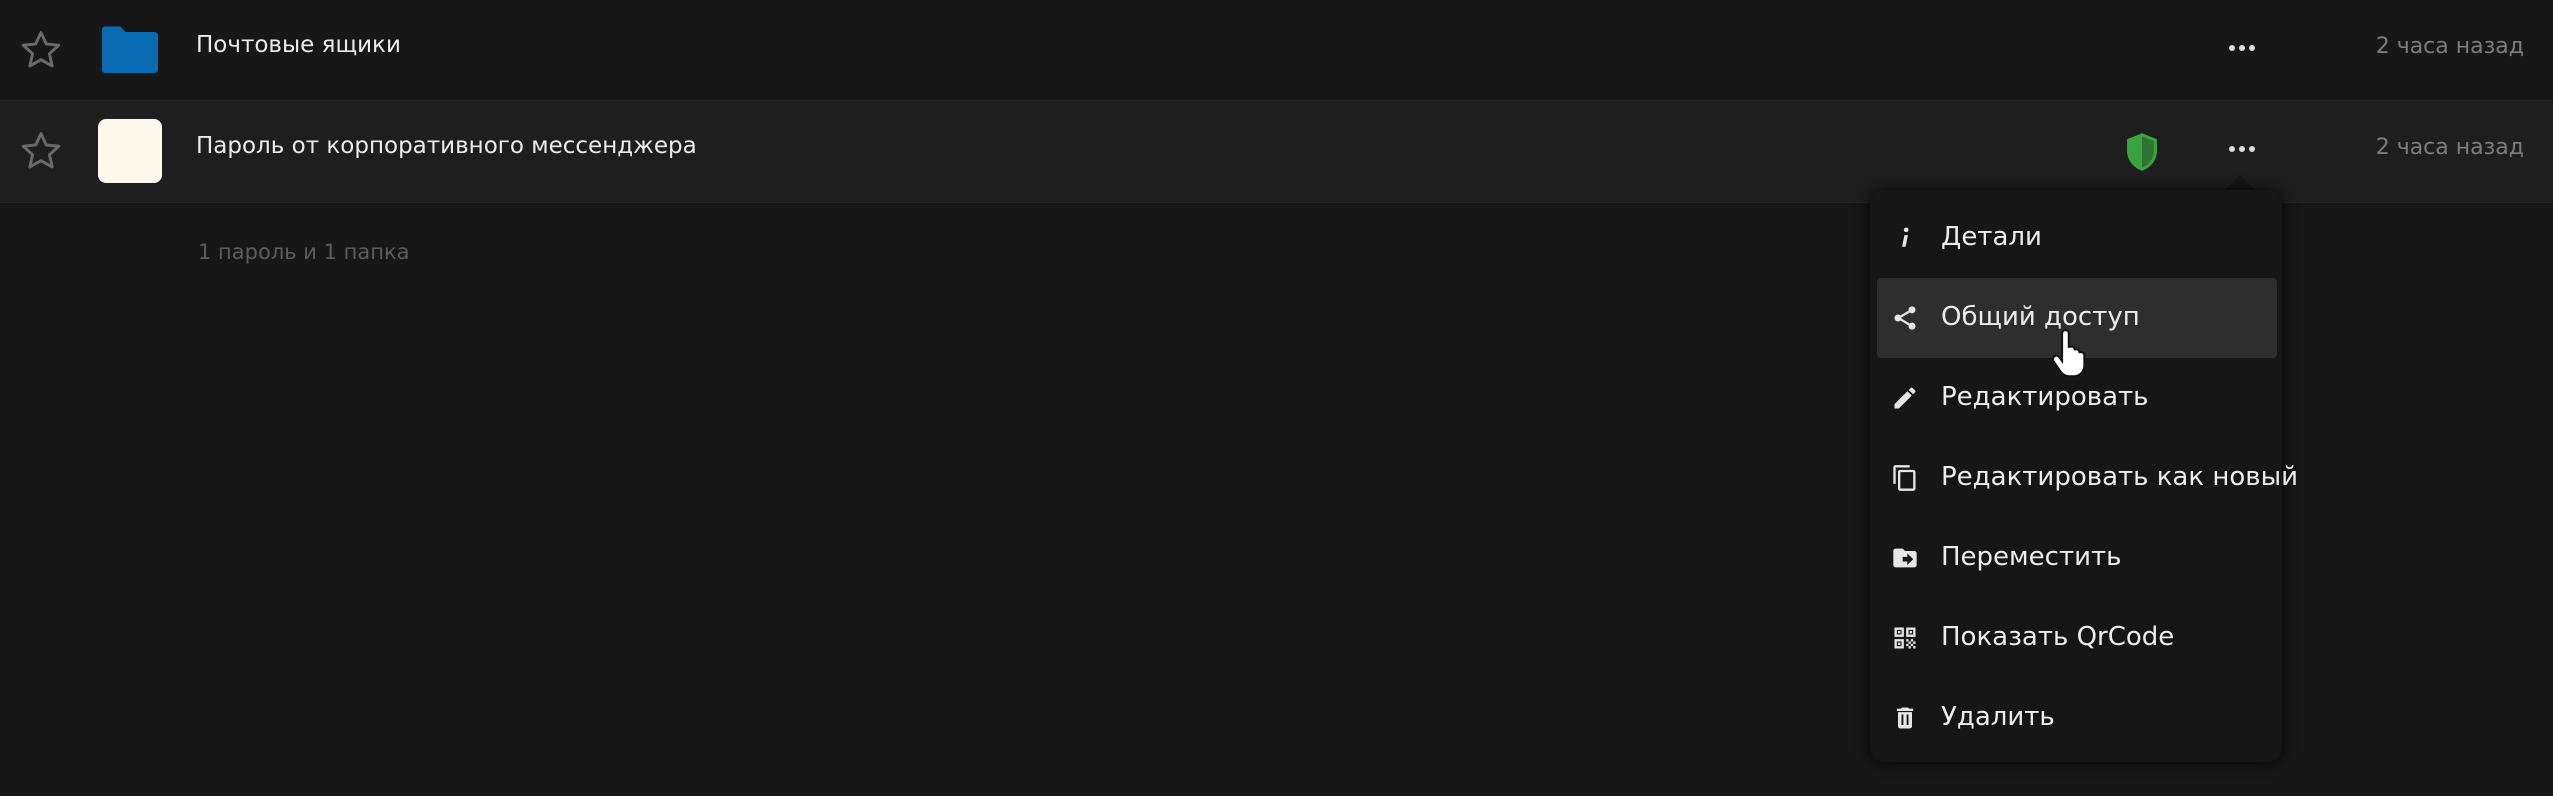 This screenshot has width=2553, height=796. Describe the element at coordinates (1905, 238) in the screenshot. I see `info-icon` at that location.